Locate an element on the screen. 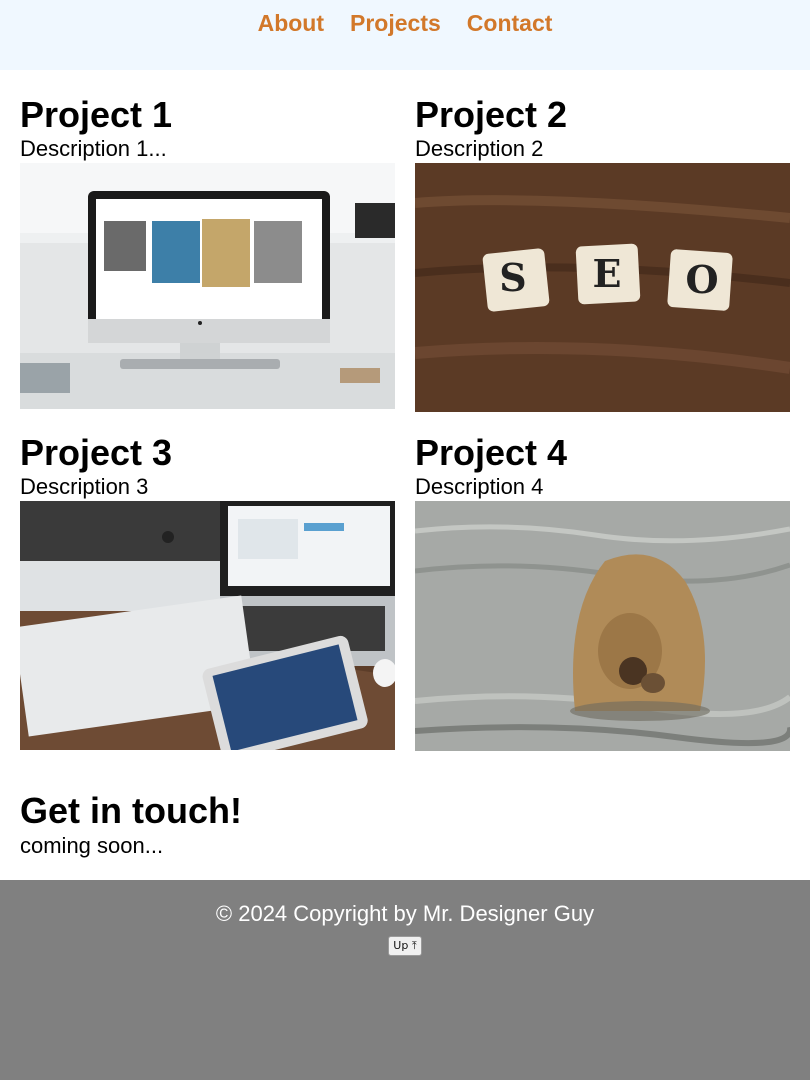 The height and width of the screenshot is (1080, 810). project-card-2: Project 2 Description 2 S E O is located at coordinates (602, 253).